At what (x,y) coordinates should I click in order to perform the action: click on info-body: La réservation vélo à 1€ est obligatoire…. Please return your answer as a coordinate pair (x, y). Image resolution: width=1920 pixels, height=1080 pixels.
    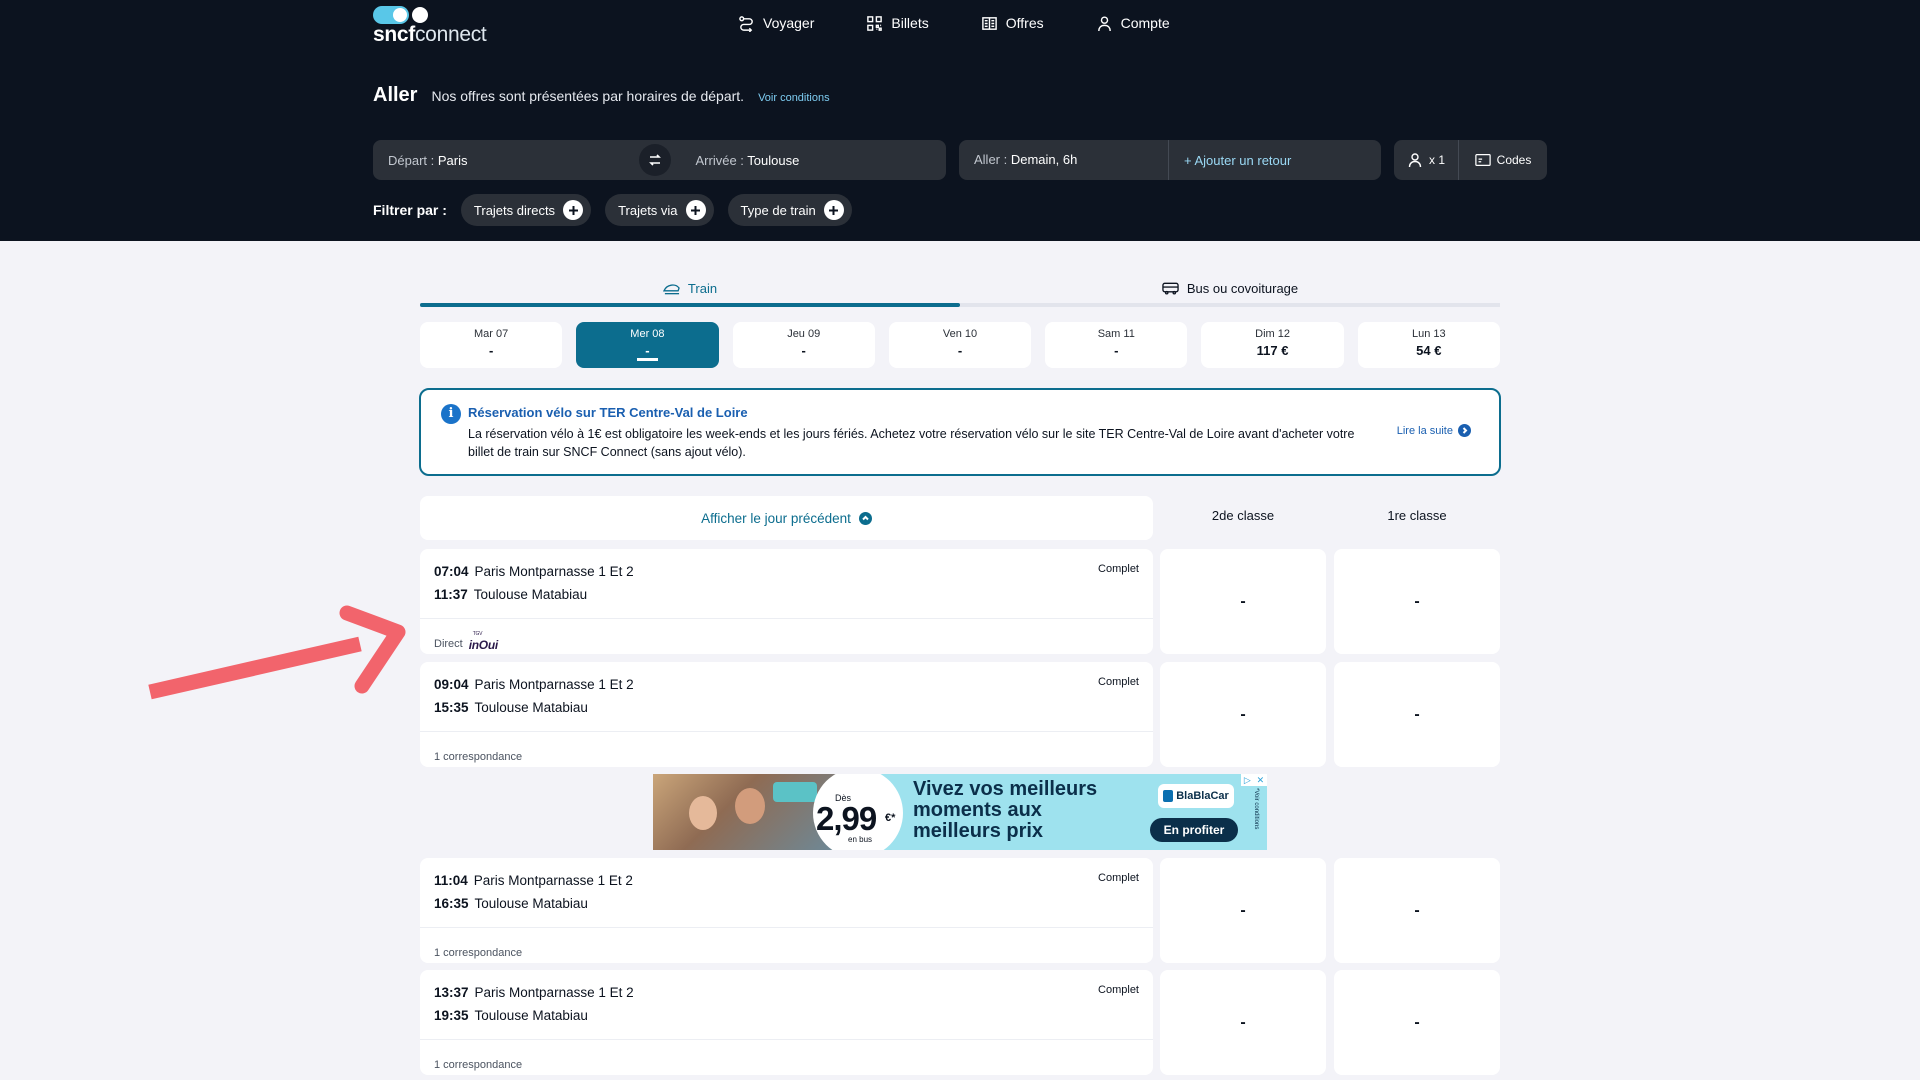
    Looking at the image, I should click on (911, 443).